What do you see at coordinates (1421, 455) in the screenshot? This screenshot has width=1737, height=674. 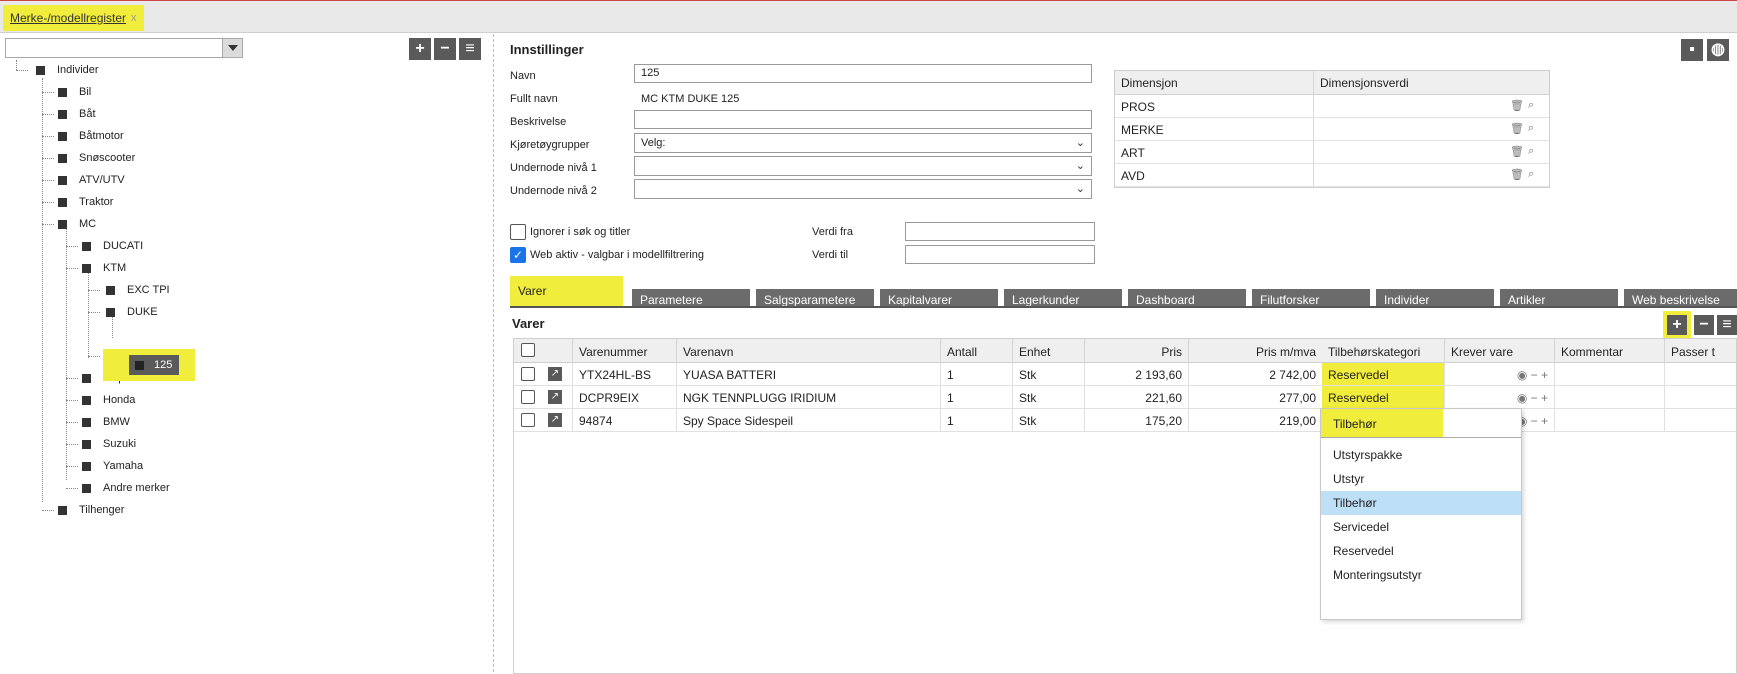 I see `dropdown-option: Utstyrspakke` at bounding box center [1421, 455].